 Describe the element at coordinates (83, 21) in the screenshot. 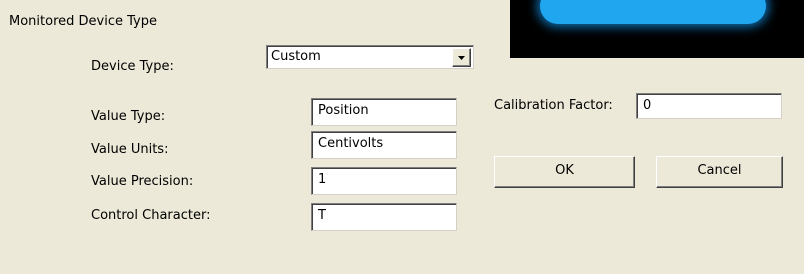

I see `group-title: Monitored Device Type` at that location.